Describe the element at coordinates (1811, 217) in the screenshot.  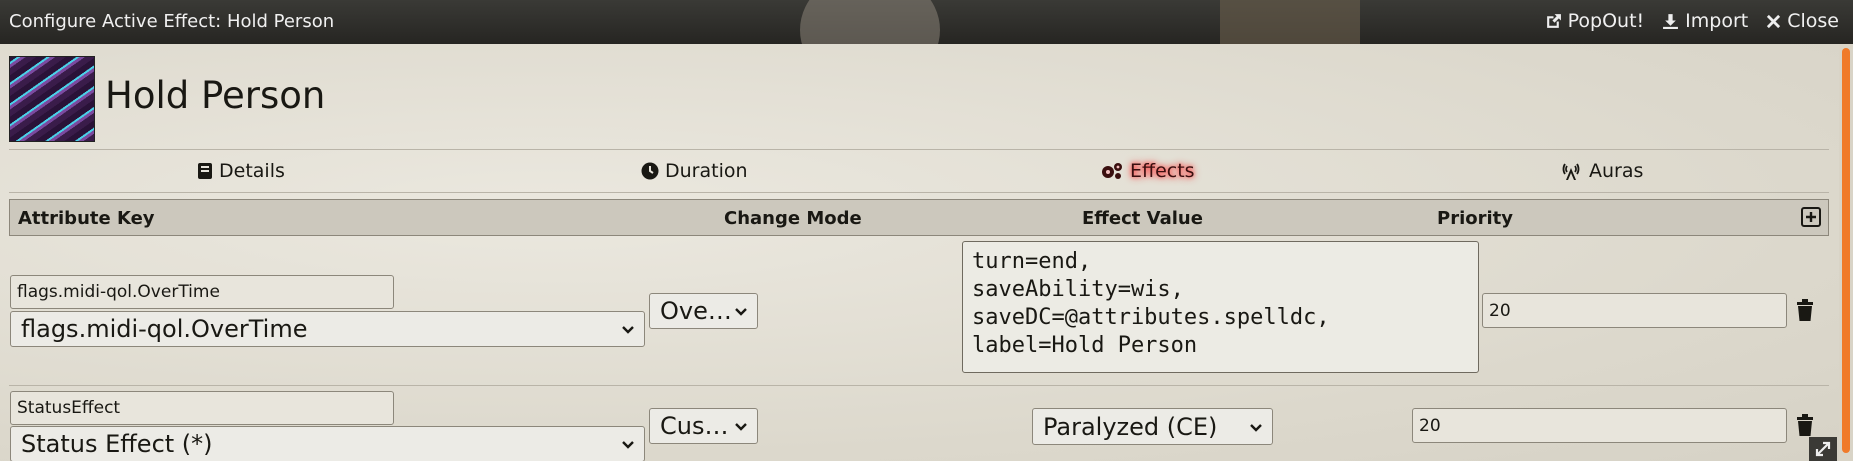
I see `add-change-icon` at that location.